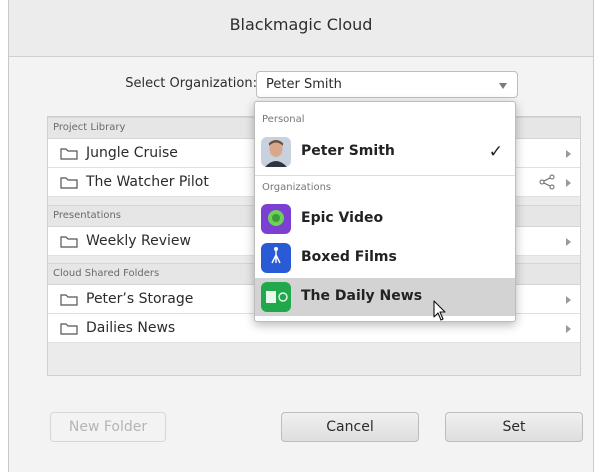 The height and width of the screenshot is (472, 601). Describe the element at coordinates (301, 24) in the screenshot. I see `dialog-title: Blackmagic Cloud` at that location.